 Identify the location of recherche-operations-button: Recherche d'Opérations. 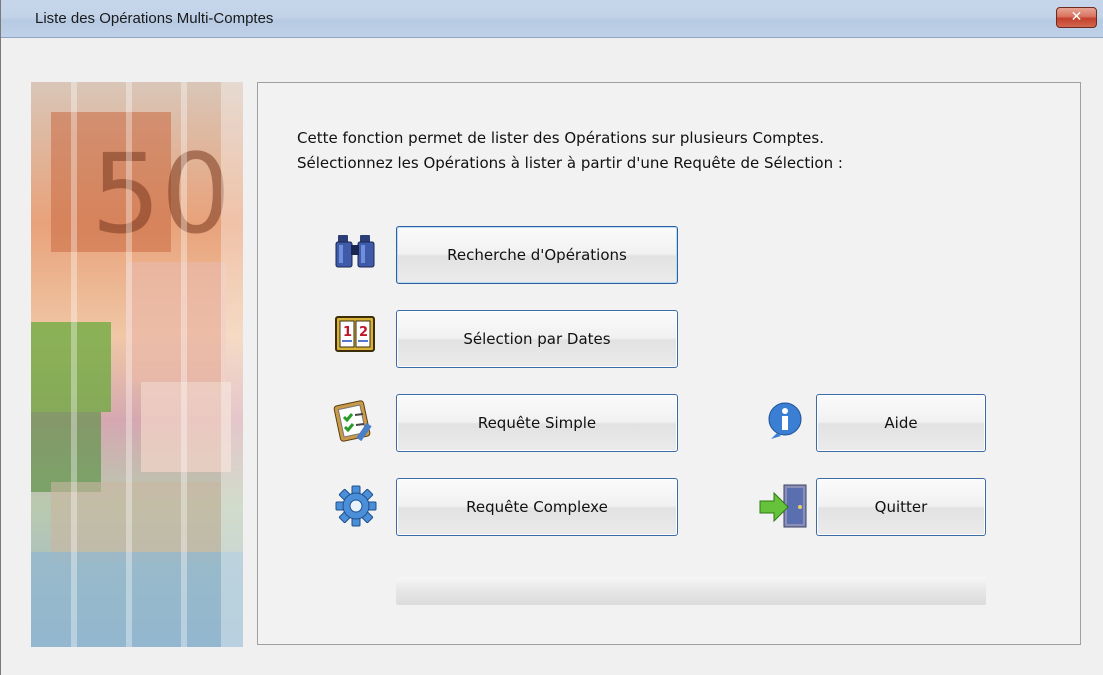
(537, 255).